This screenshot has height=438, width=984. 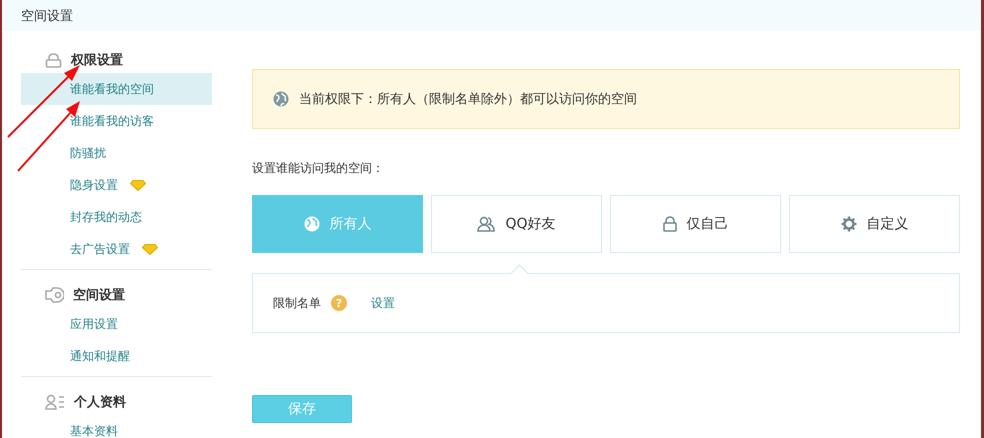 What do you see at coordinates (97, 60) in the screenshot?
I see `section-title: 权限设置` at bounding box center [97, 60].